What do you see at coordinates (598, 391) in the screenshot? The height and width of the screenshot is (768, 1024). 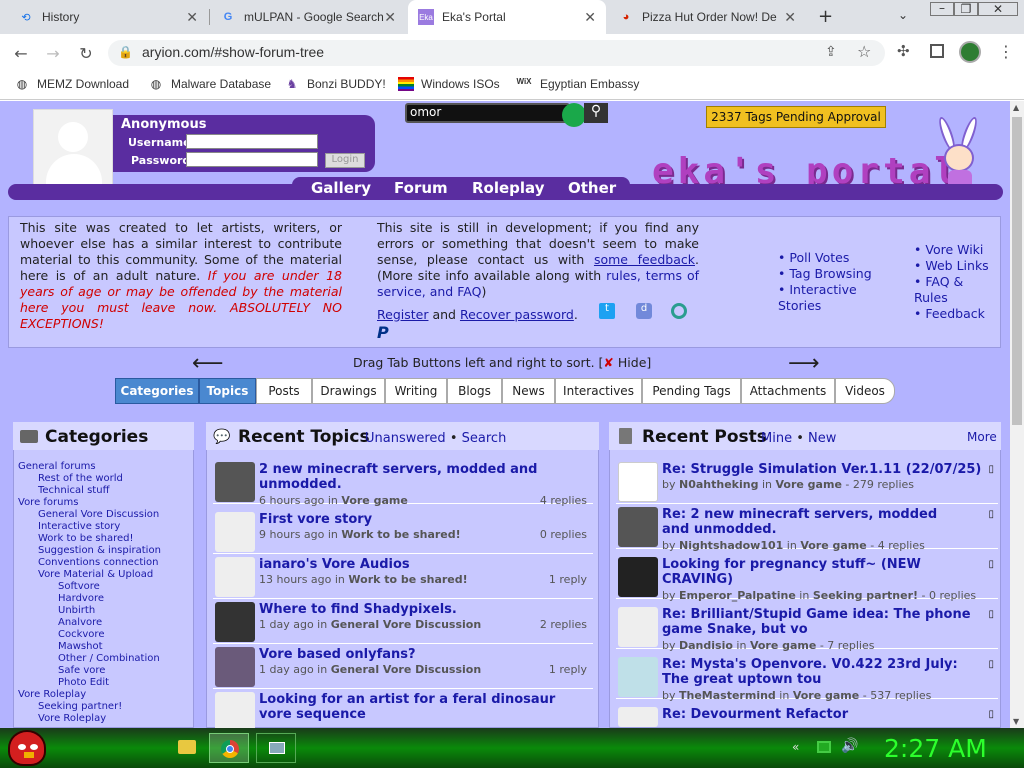 I see `tab-interactives: Interactives` at bounding box center [598, 391].